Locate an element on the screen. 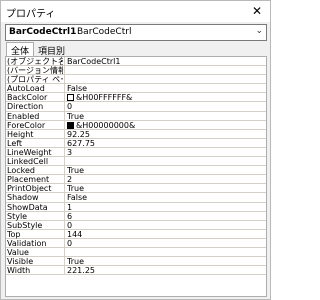 The height and width of the screenshot is (300, 320). property-row: ForeColor &H00000000& is located at coordinates (136, 125).